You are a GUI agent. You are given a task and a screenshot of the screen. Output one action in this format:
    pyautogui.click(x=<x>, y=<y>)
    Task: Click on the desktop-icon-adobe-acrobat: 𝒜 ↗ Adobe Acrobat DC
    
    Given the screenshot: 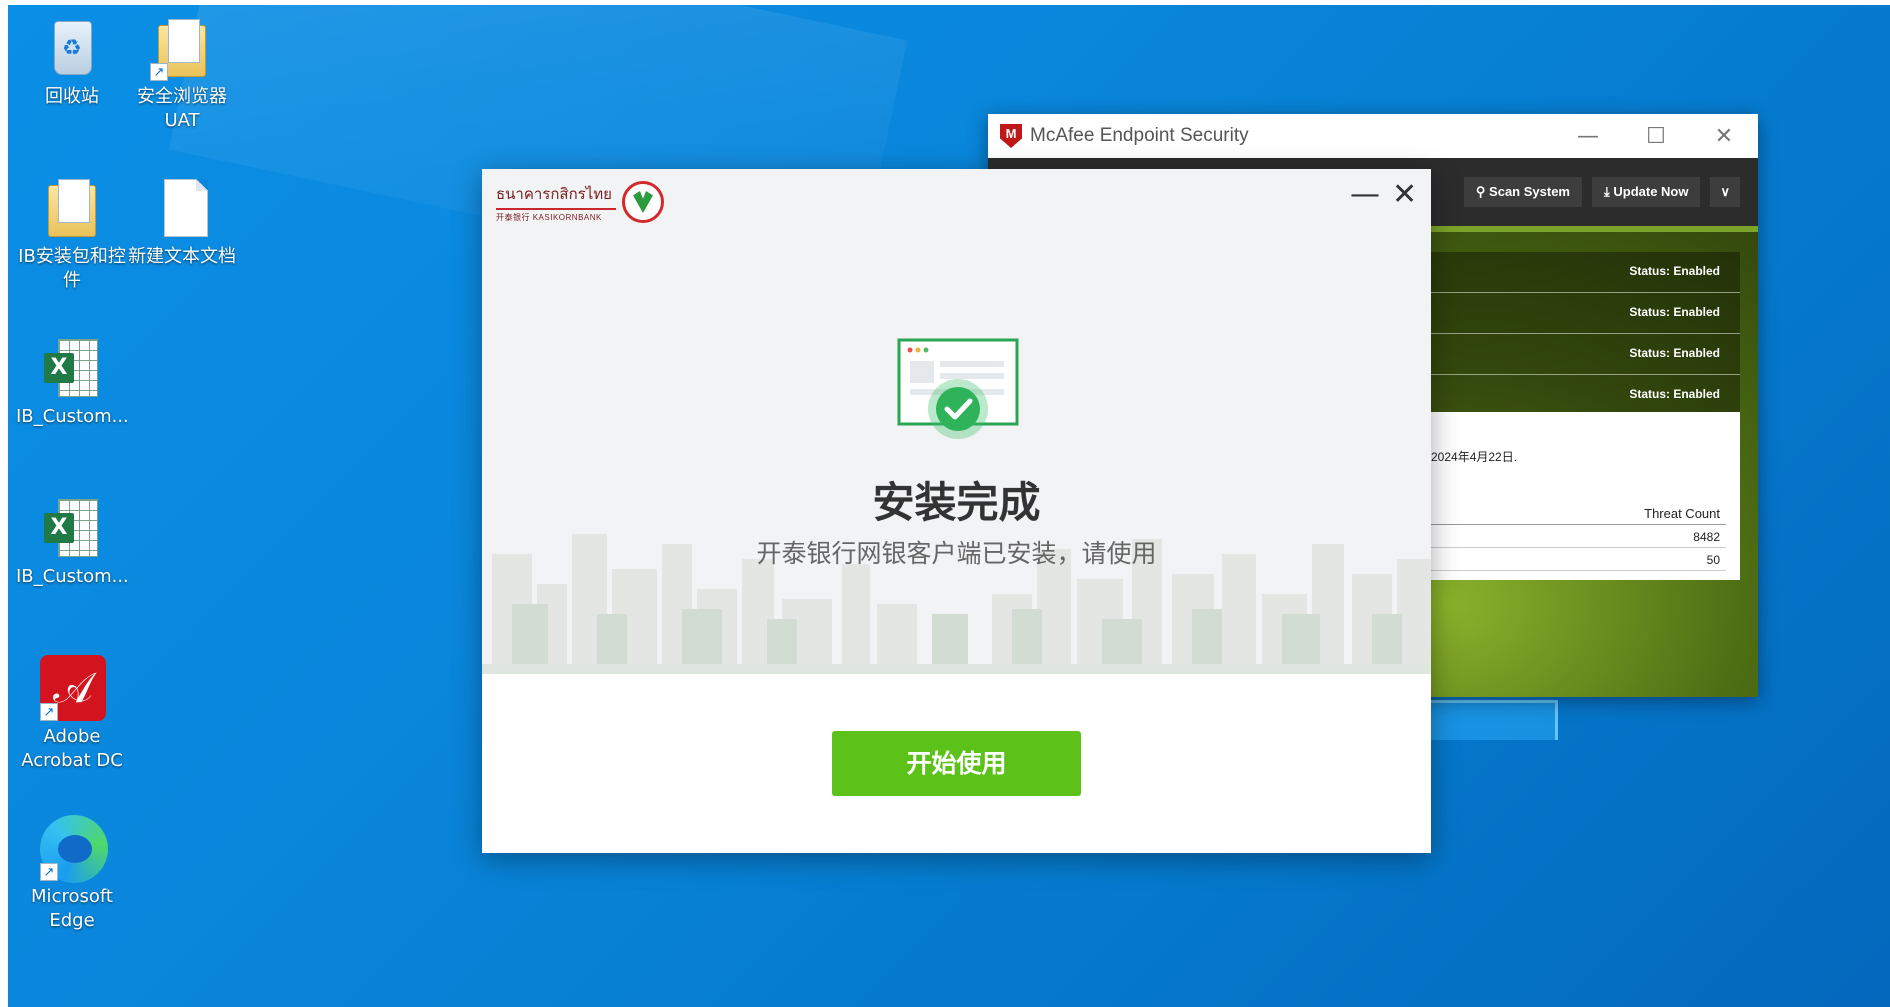 What is the action you would take?
    pyautogui.click(x=72, y=714)
    